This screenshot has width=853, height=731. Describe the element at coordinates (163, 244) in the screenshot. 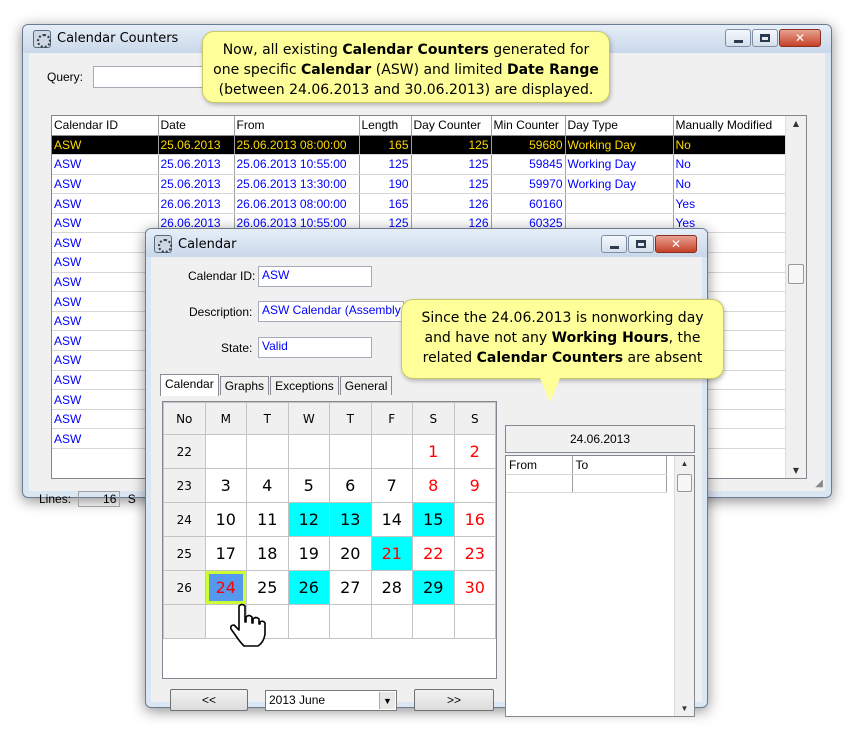

I see `calendar-gear-icon` at that location.